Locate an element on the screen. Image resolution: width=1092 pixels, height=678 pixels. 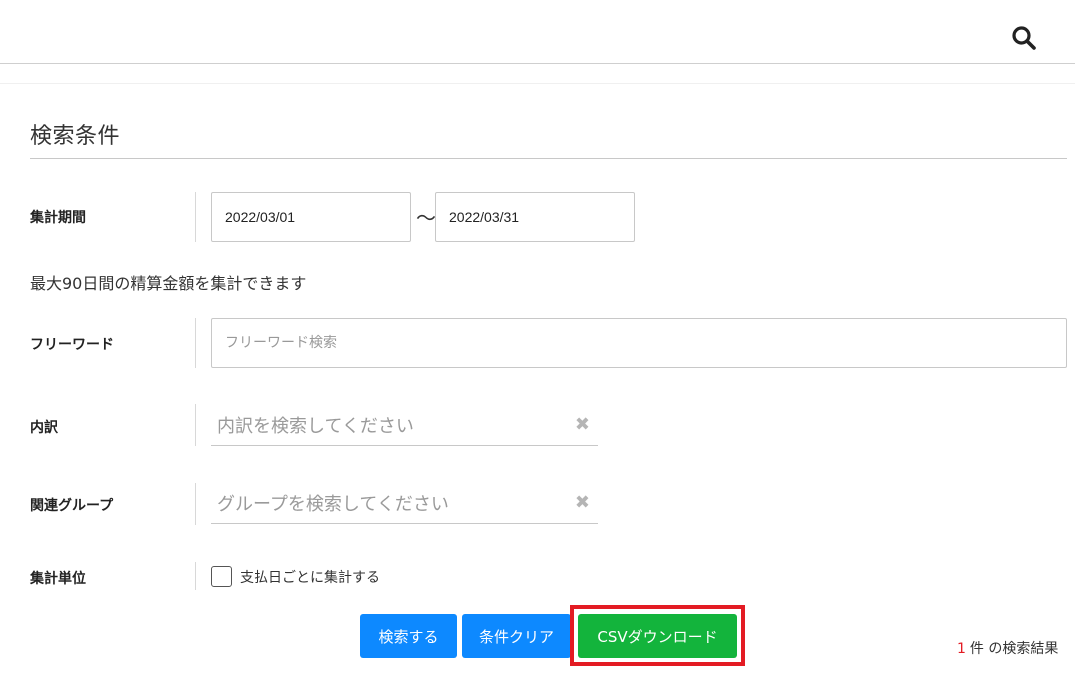
result-count-suffix: 件 の検索結果 is located at coordinates (1014, 649).